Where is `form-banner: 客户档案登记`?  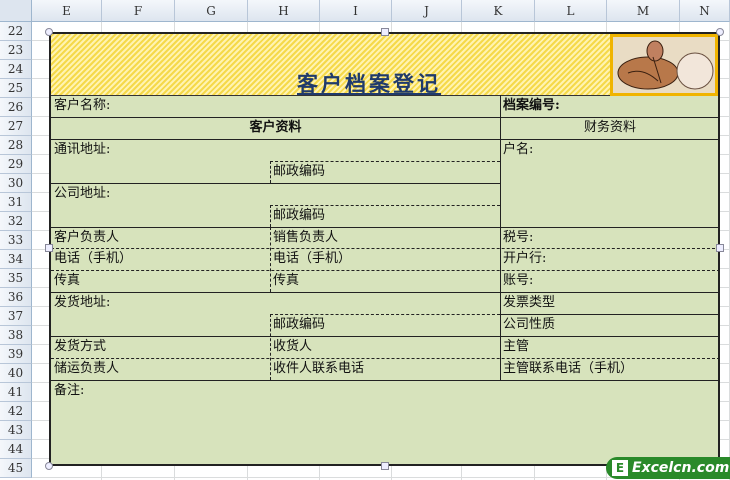 form-banner: 客户档案登记 is located at coordinates (384, 65).